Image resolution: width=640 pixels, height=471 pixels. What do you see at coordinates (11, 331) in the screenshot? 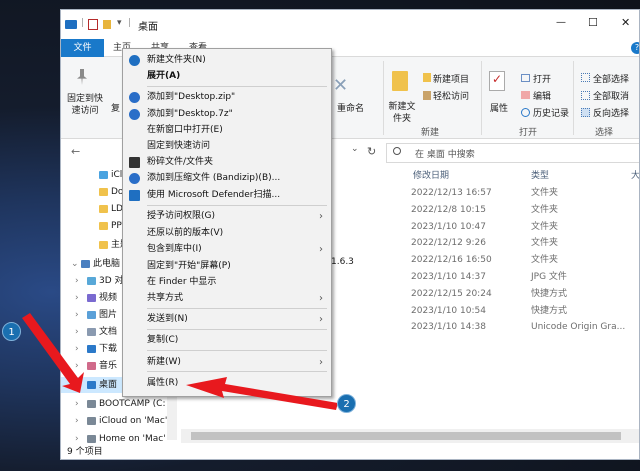
I see `step-badge-1: 1` at bounding box center [11, 331].